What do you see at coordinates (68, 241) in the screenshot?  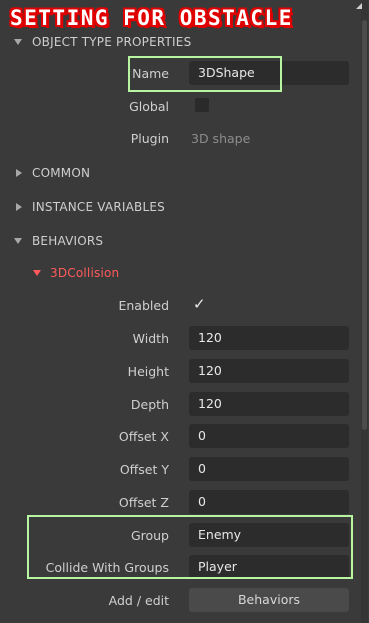 I see `section-behaviors-title: BEHAVIORS` at bounding box center [68, 241].